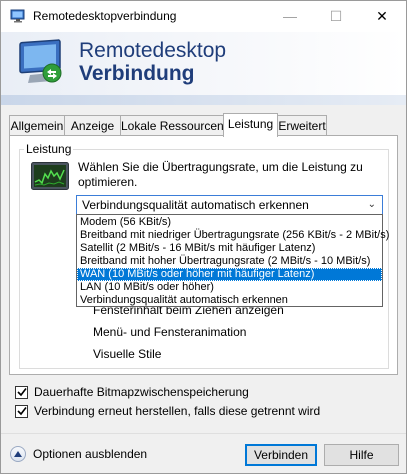  What do you see at coordinates (92, 125) in the screenshot?
I see `tab-anzeige: Anzeige` at bounding box center [92, 125].